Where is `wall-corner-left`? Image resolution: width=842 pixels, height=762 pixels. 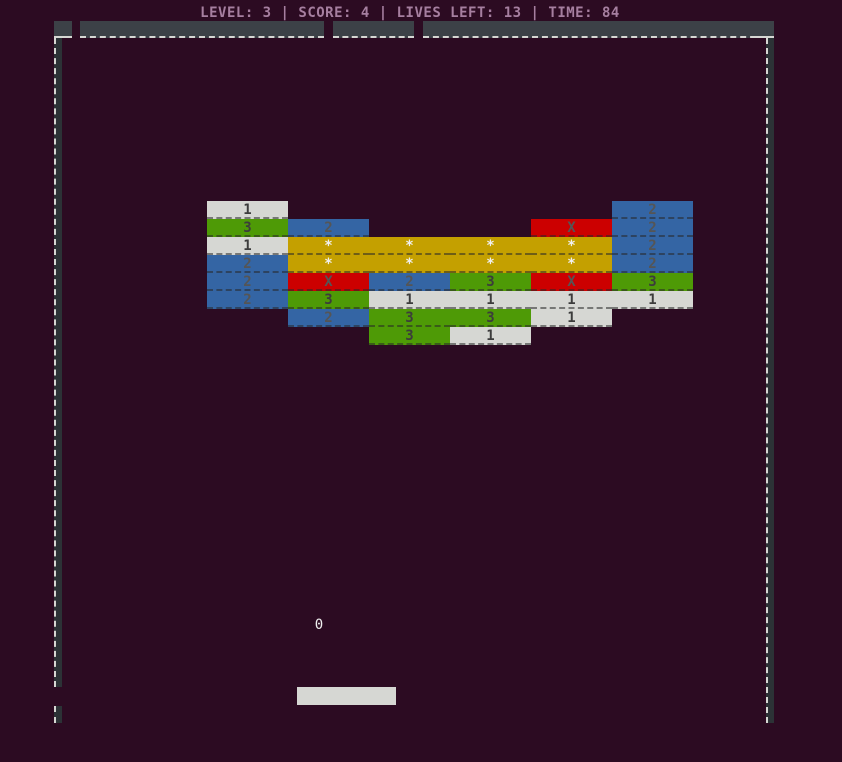
wall-corner-left is located at coordinates (63, 29).